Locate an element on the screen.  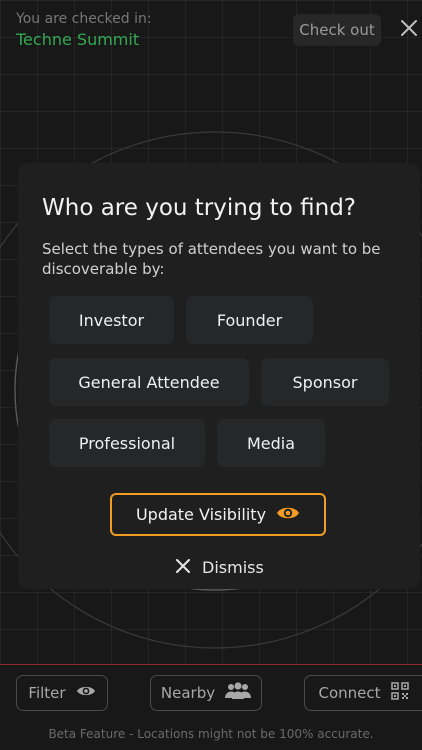
dismiss-button: Dismiss is located at coordinates (220, 567).